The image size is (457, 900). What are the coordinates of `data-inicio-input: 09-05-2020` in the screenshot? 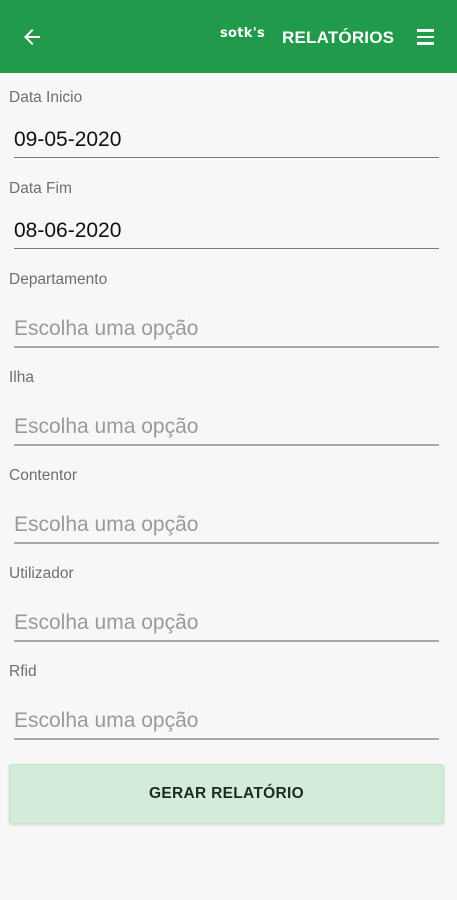 It's located at (226, 140).